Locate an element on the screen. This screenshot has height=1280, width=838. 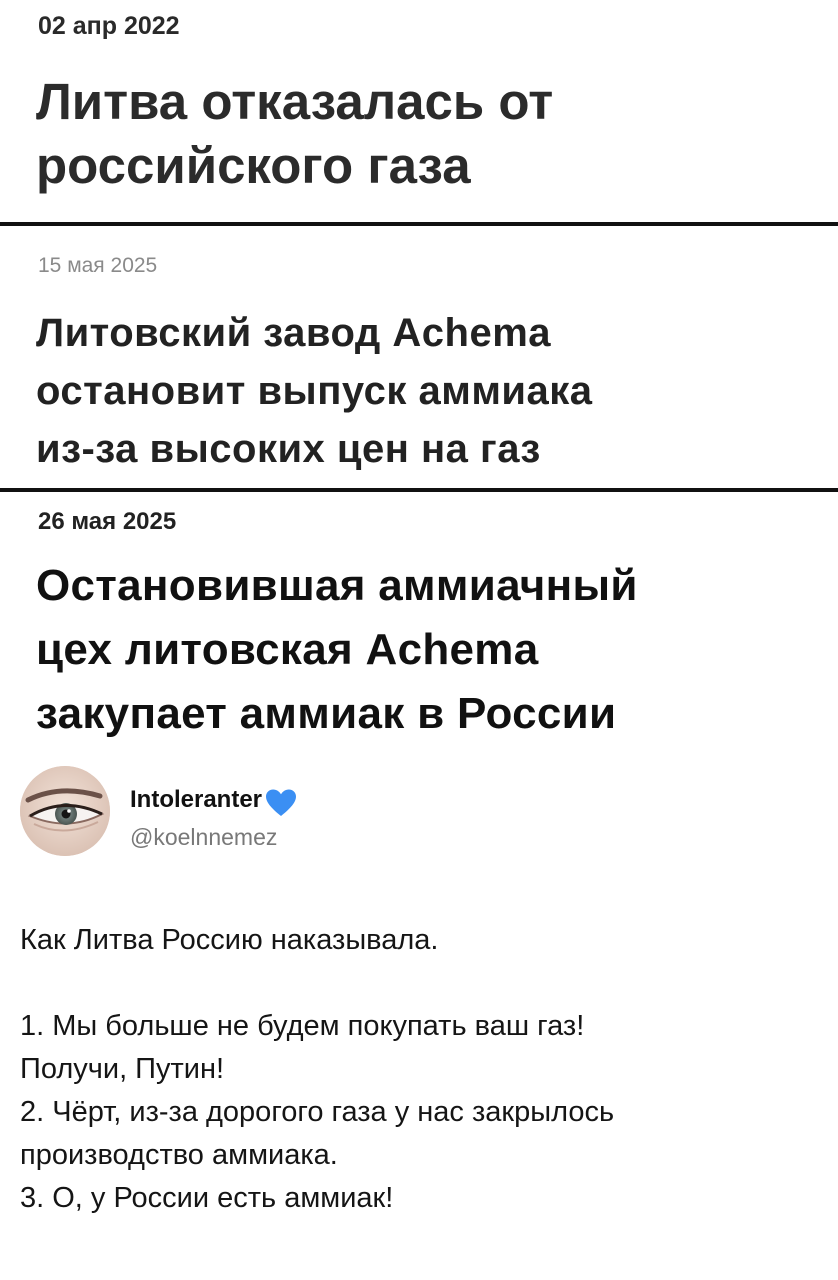
eye-closeup-avatar-icon is located at coordinates (65, 811).